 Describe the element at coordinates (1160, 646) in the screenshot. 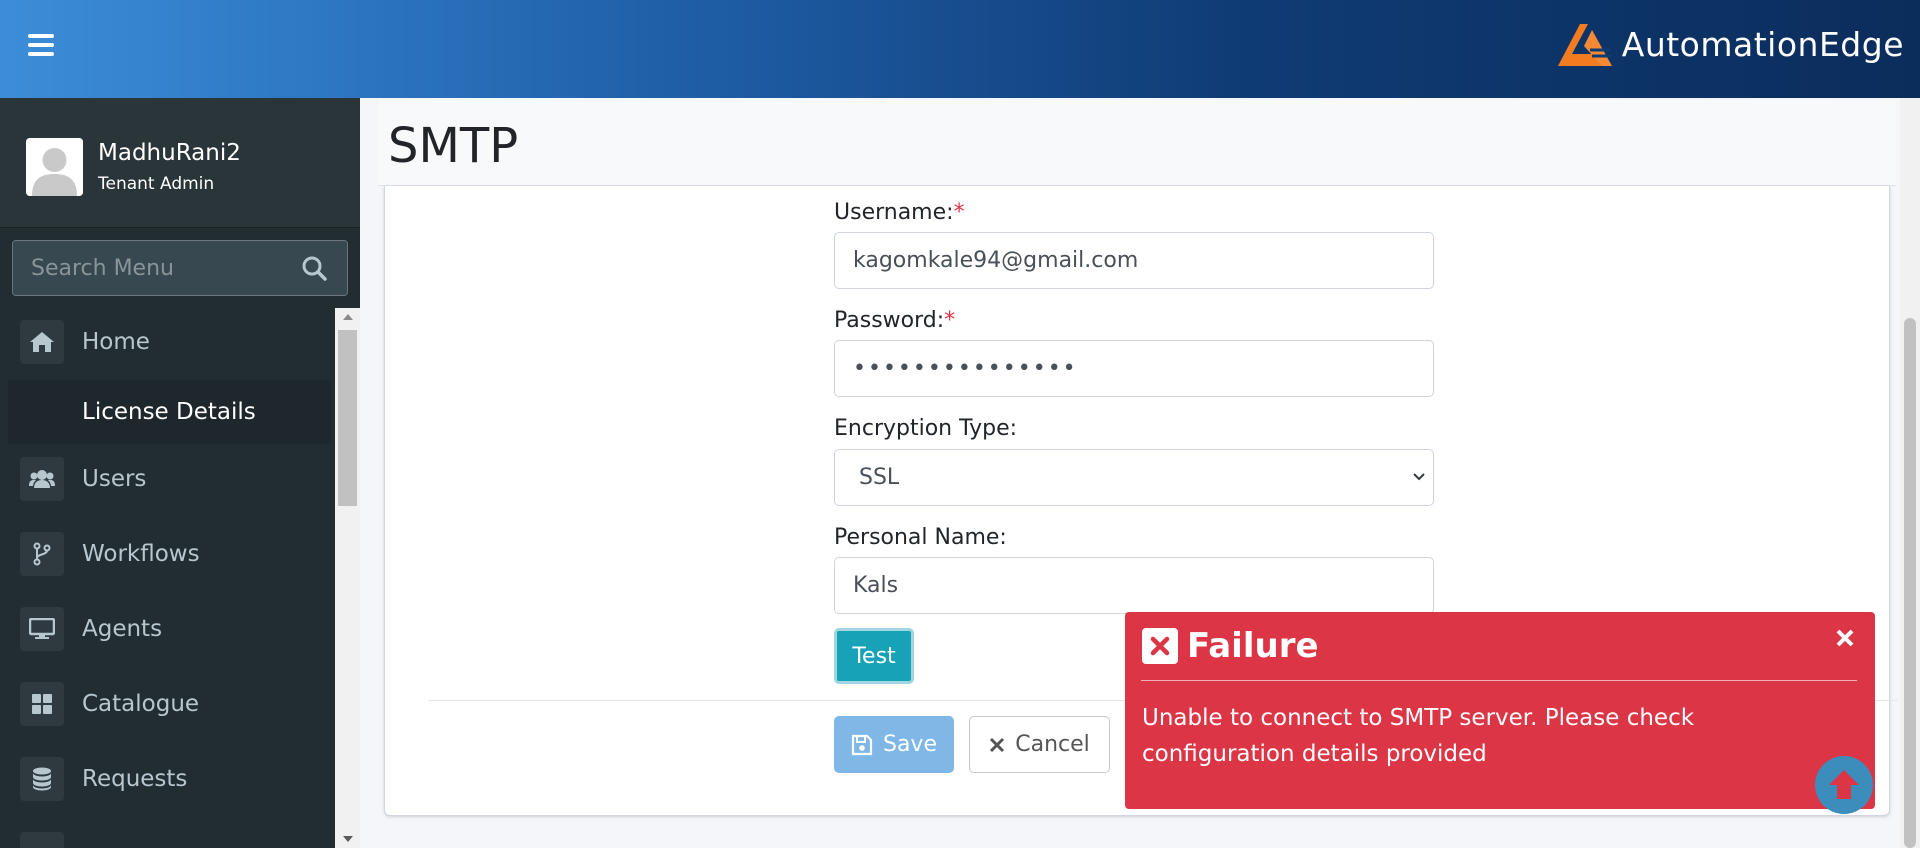

I see `error-icon` at that location.